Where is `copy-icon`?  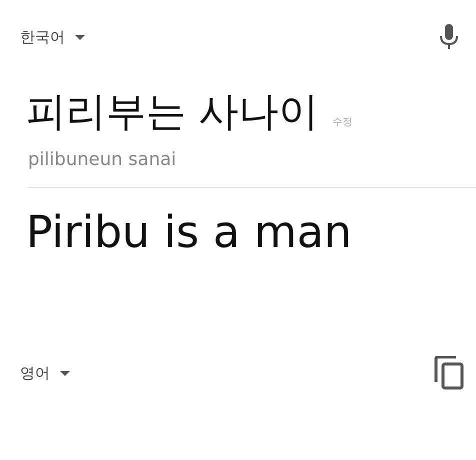
copy-icon is located at coordinates (449, 373).